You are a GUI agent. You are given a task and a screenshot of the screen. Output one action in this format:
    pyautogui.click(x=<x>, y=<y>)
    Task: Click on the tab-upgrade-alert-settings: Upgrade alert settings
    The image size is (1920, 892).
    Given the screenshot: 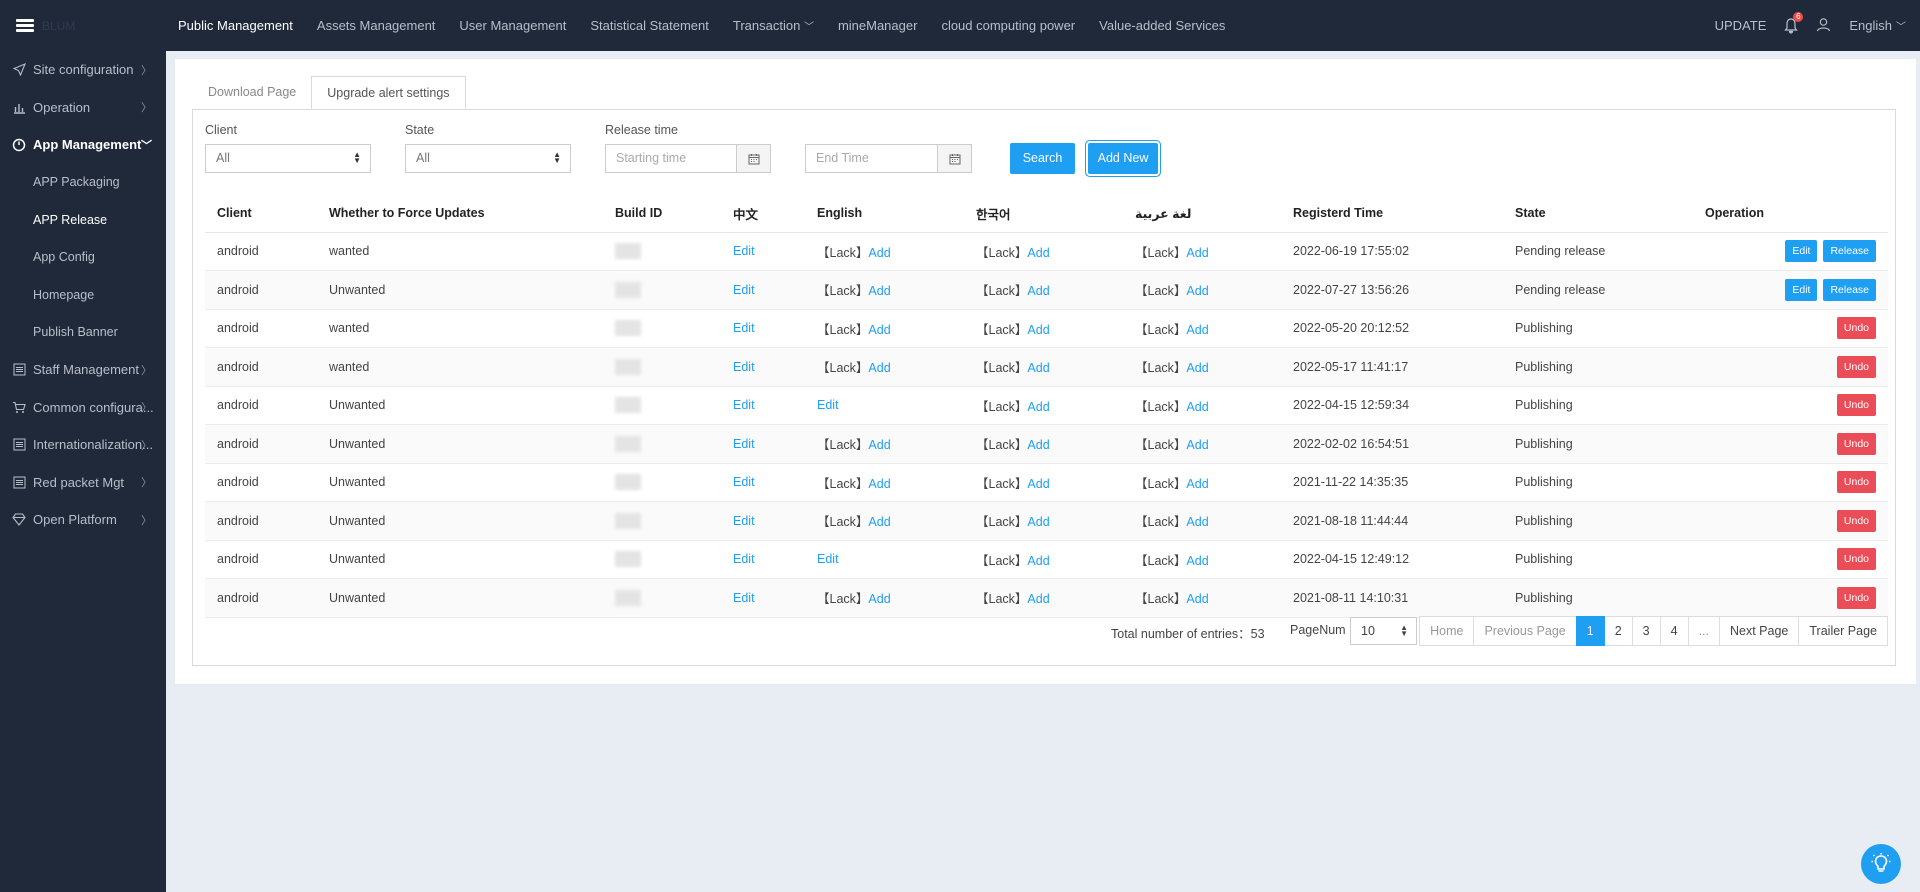 What is the action you would take?
    pyautogui.click(x=388, y=92)
    